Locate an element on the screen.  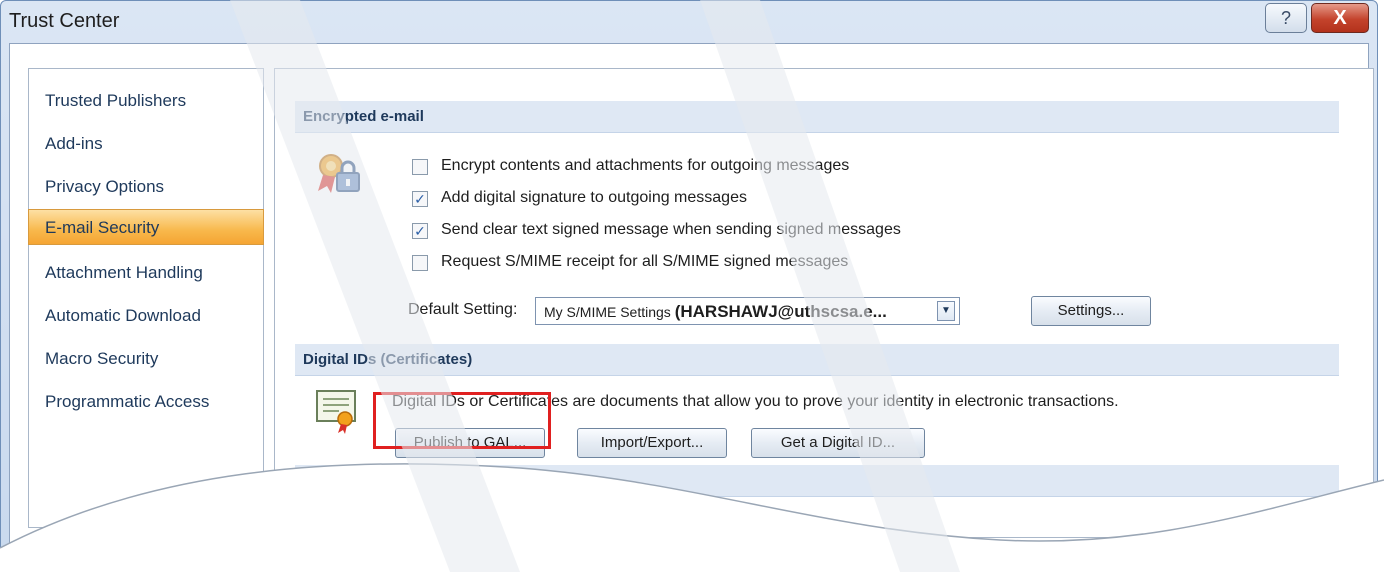
title-bar: Trust Center ? X is located at coordinates (689, 22).